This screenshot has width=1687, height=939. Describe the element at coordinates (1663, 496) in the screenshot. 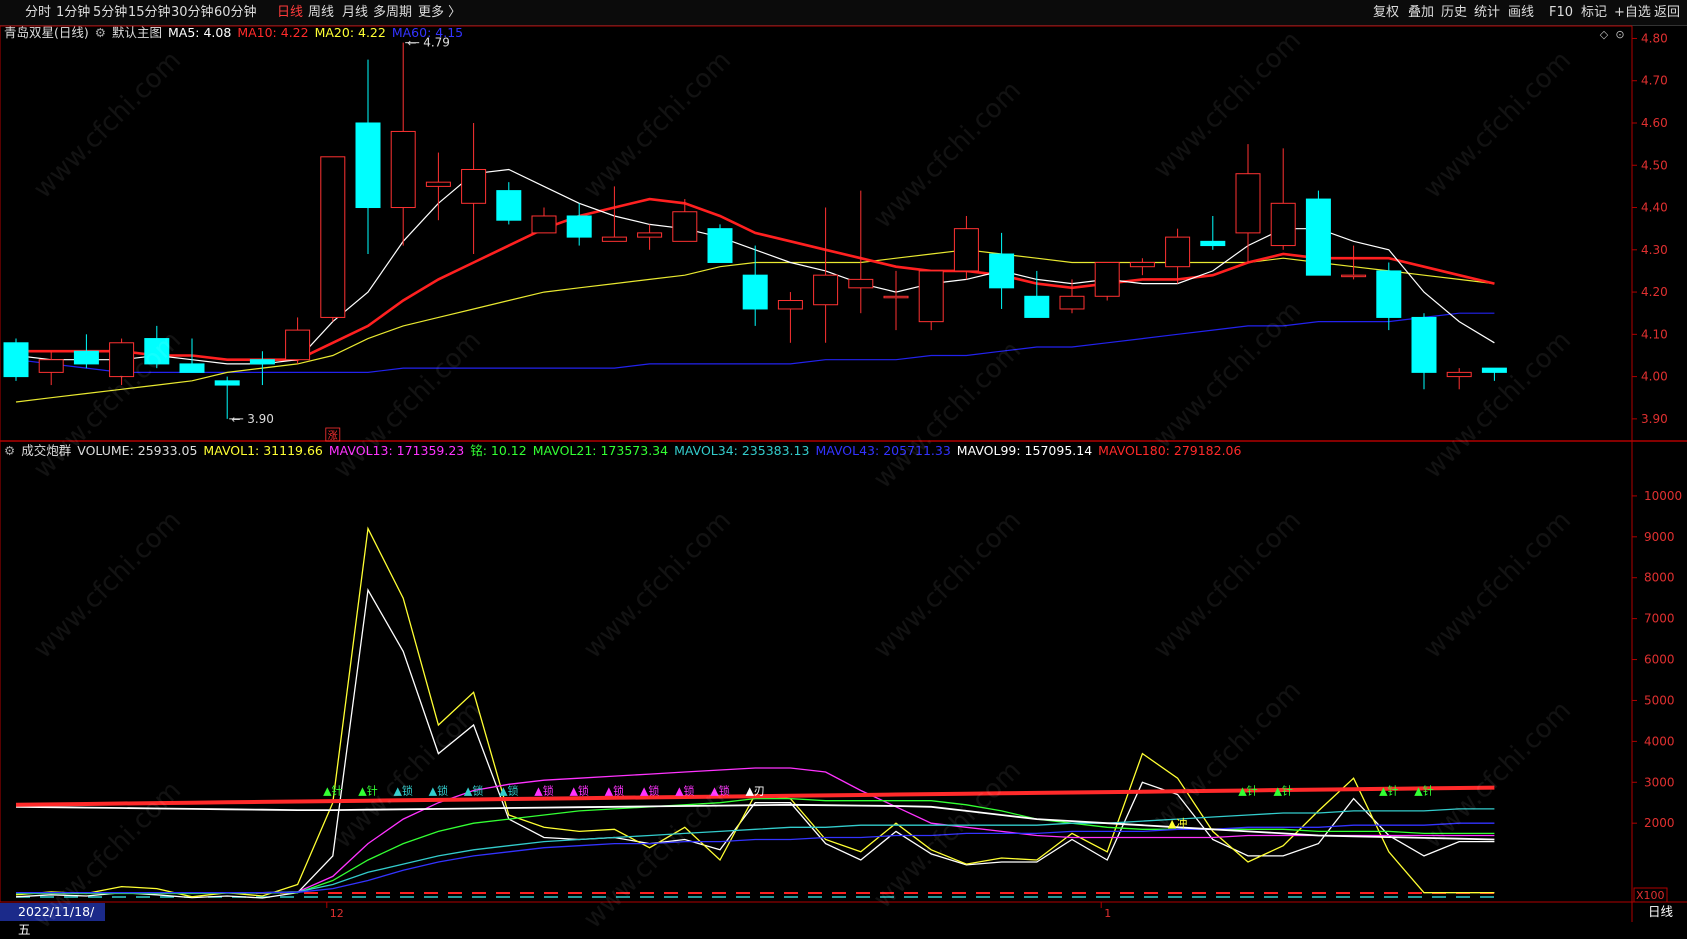

I see `vol-tick-label-0: 10000` at that location.